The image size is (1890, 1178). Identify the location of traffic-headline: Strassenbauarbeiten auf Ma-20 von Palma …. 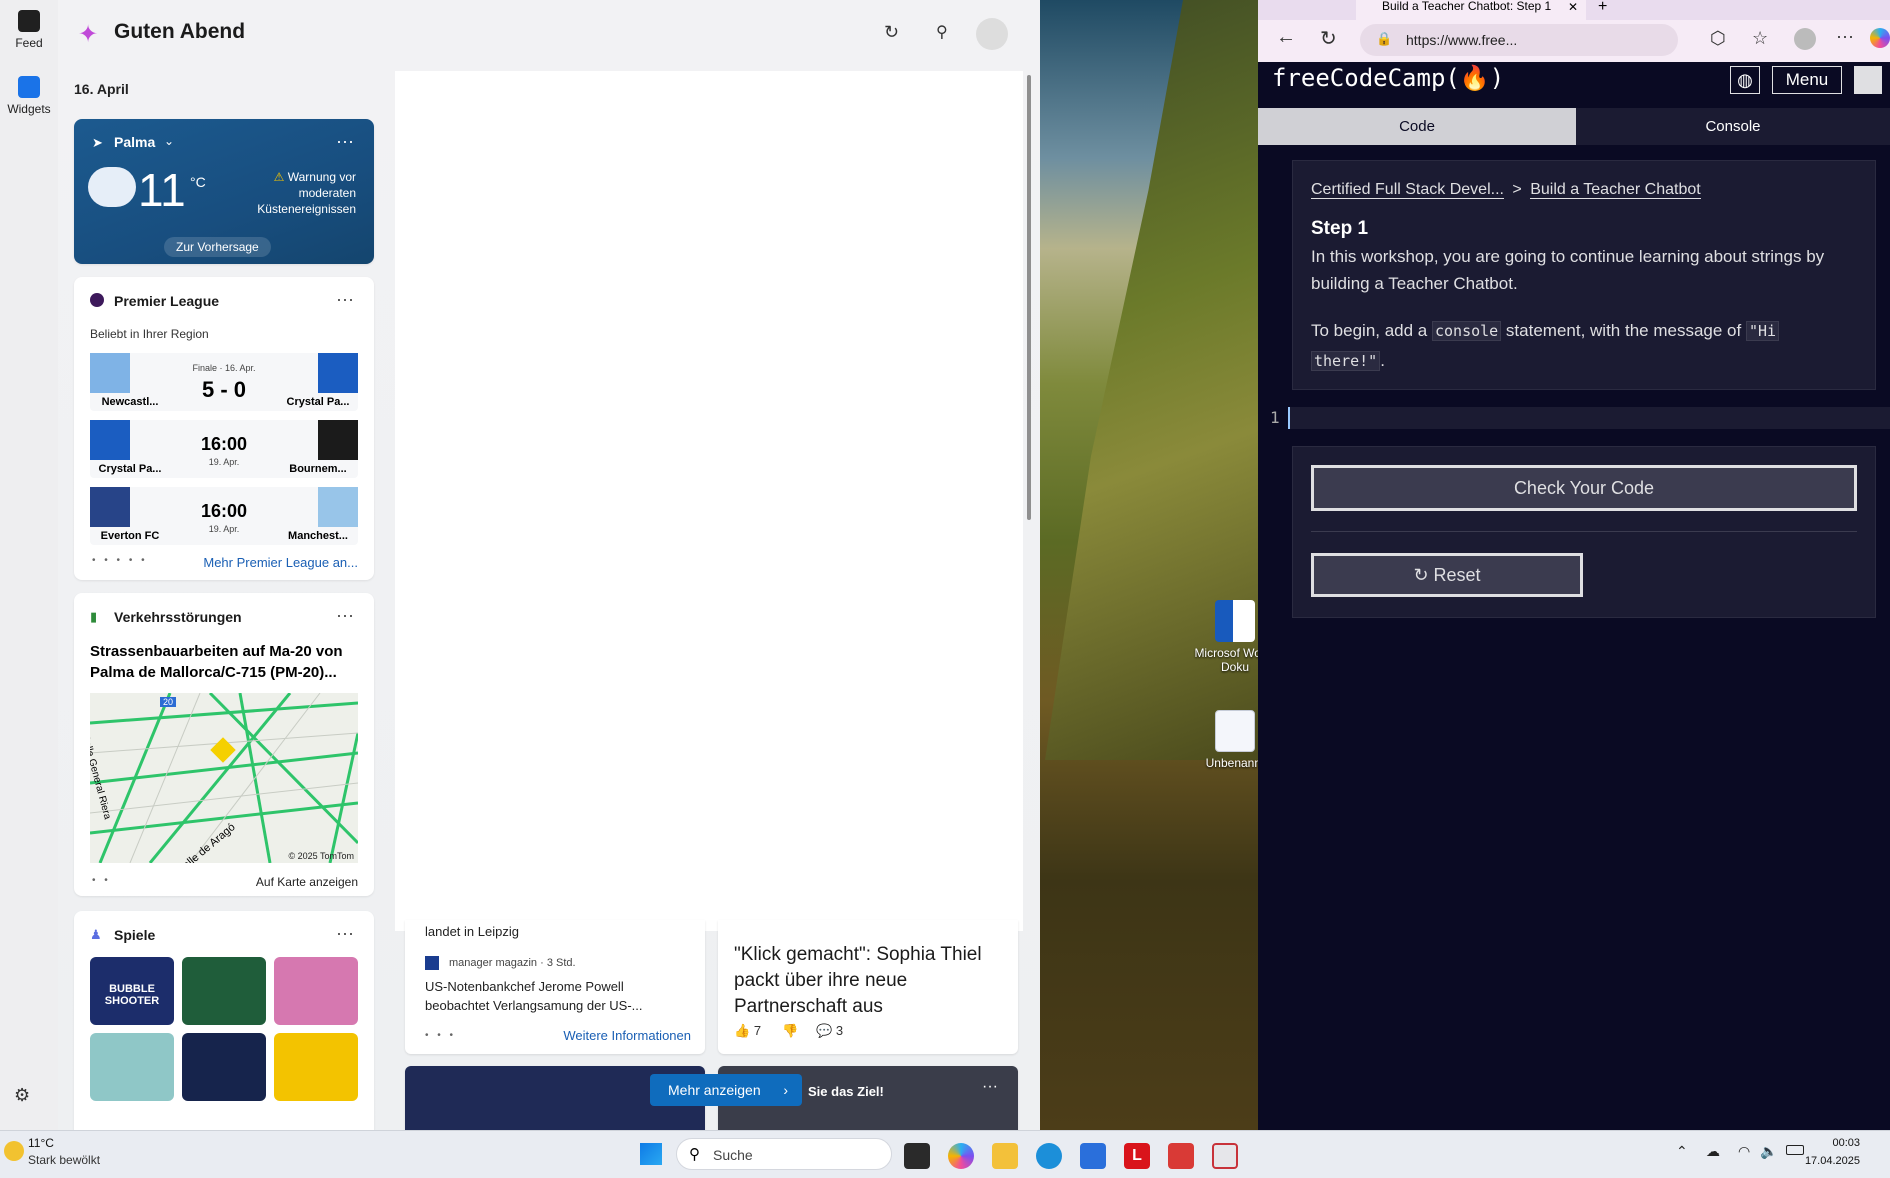
(226, 662).